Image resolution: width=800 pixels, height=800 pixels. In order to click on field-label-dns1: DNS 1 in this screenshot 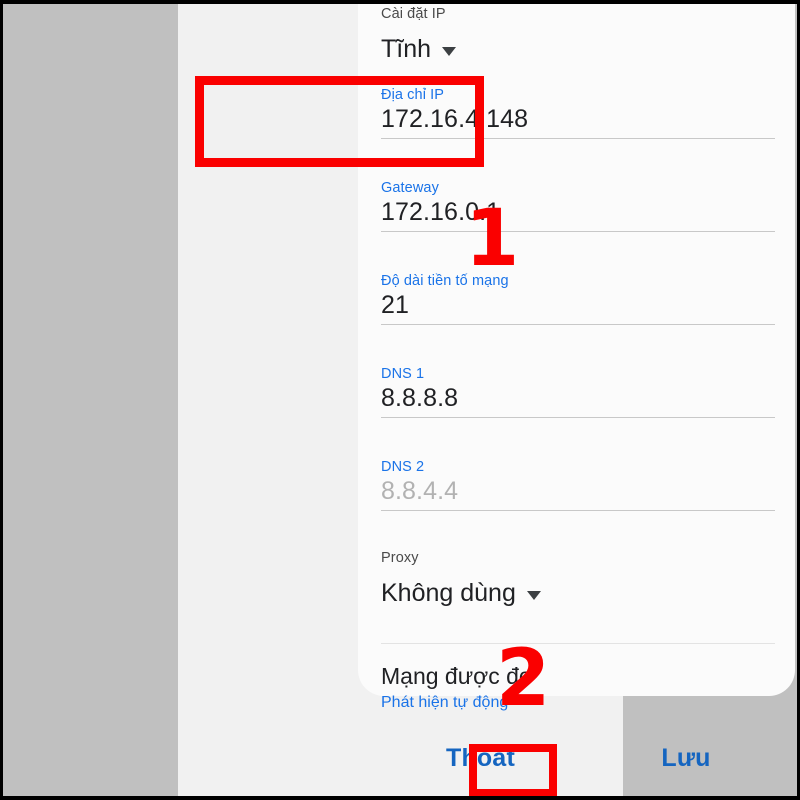, I will do `click(403, 374)`.